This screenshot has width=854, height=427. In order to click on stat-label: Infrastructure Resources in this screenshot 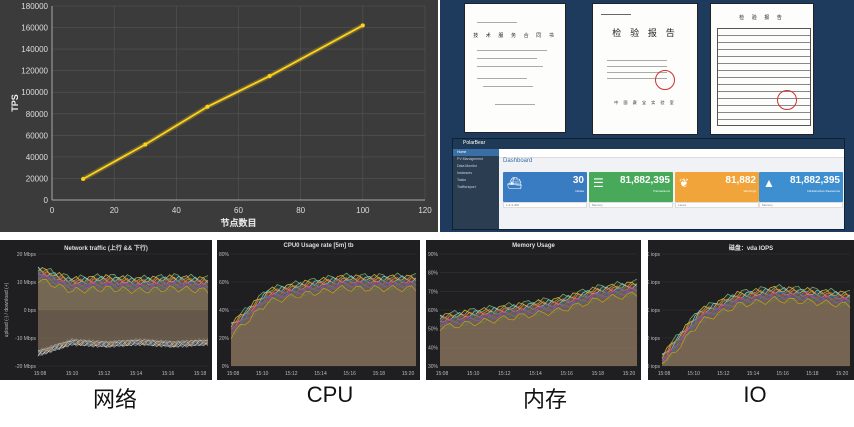, I will do `click(823, 191)`.